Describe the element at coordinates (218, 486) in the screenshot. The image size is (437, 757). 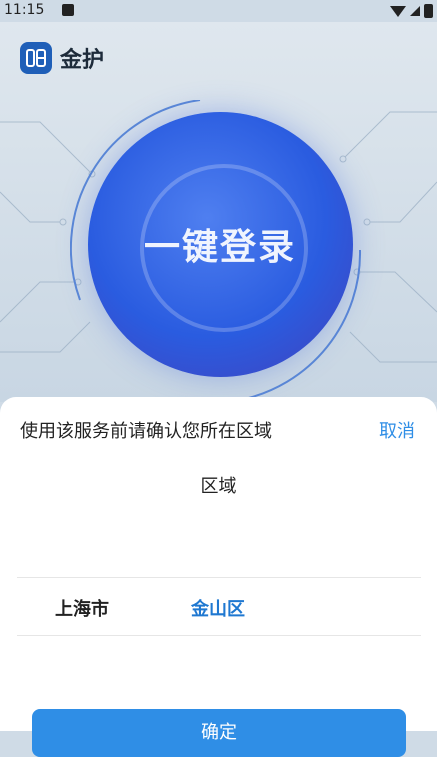
I see `region-label: 区域` at that location.